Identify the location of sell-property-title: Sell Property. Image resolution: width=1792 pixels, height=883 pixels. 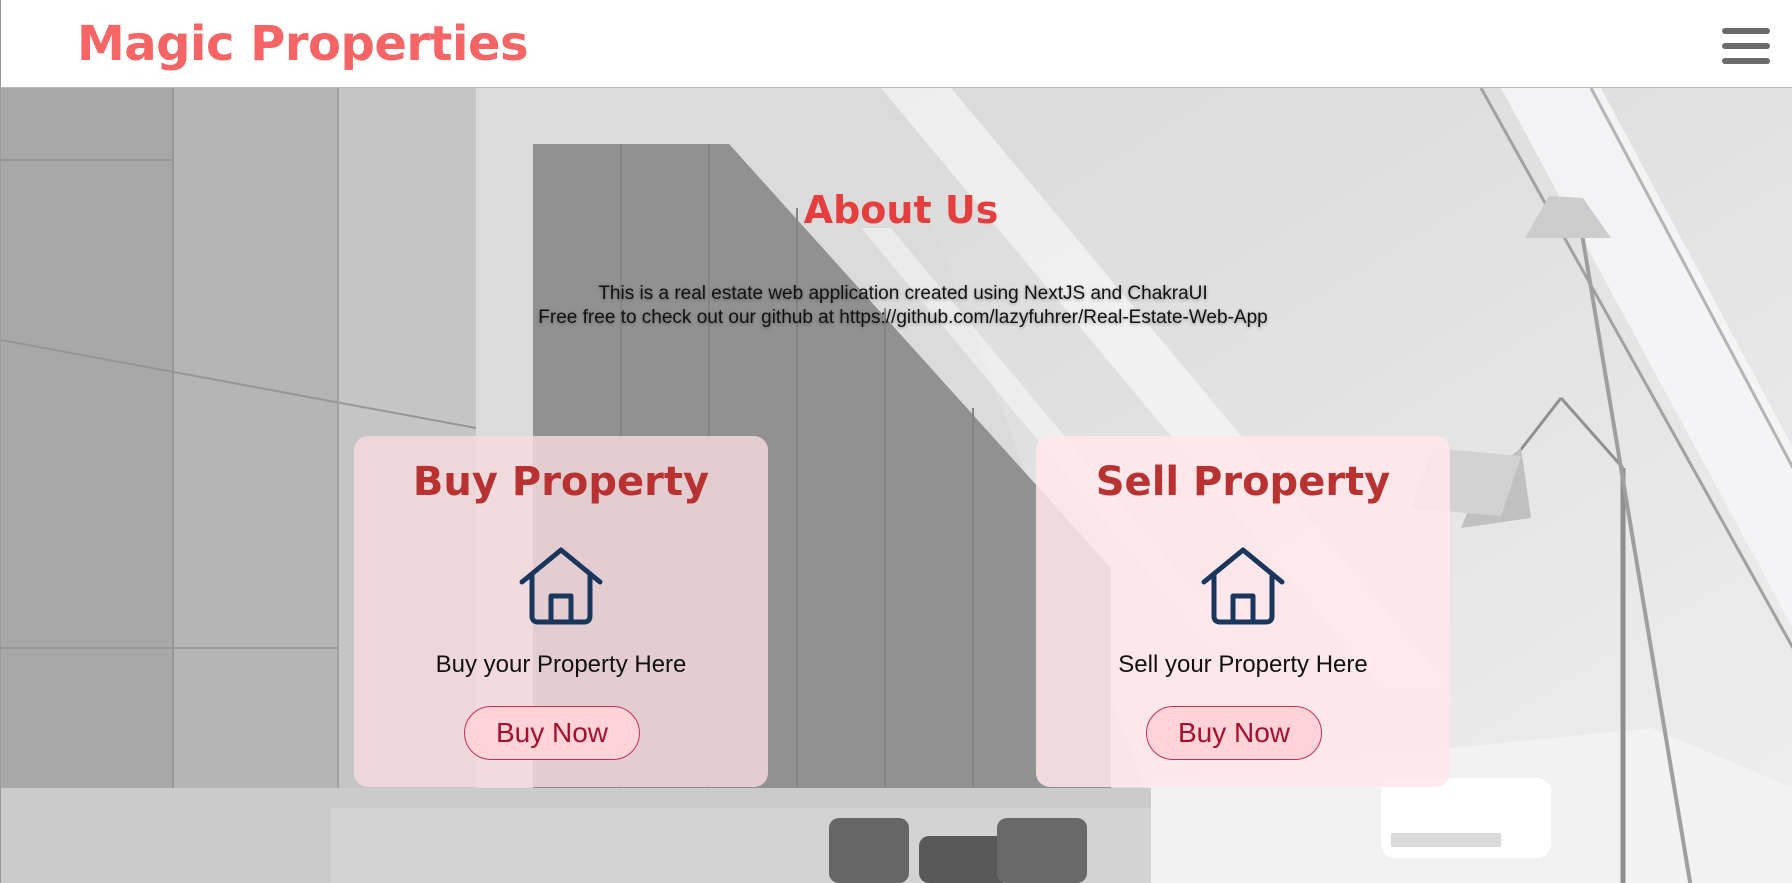
(1243, 482).